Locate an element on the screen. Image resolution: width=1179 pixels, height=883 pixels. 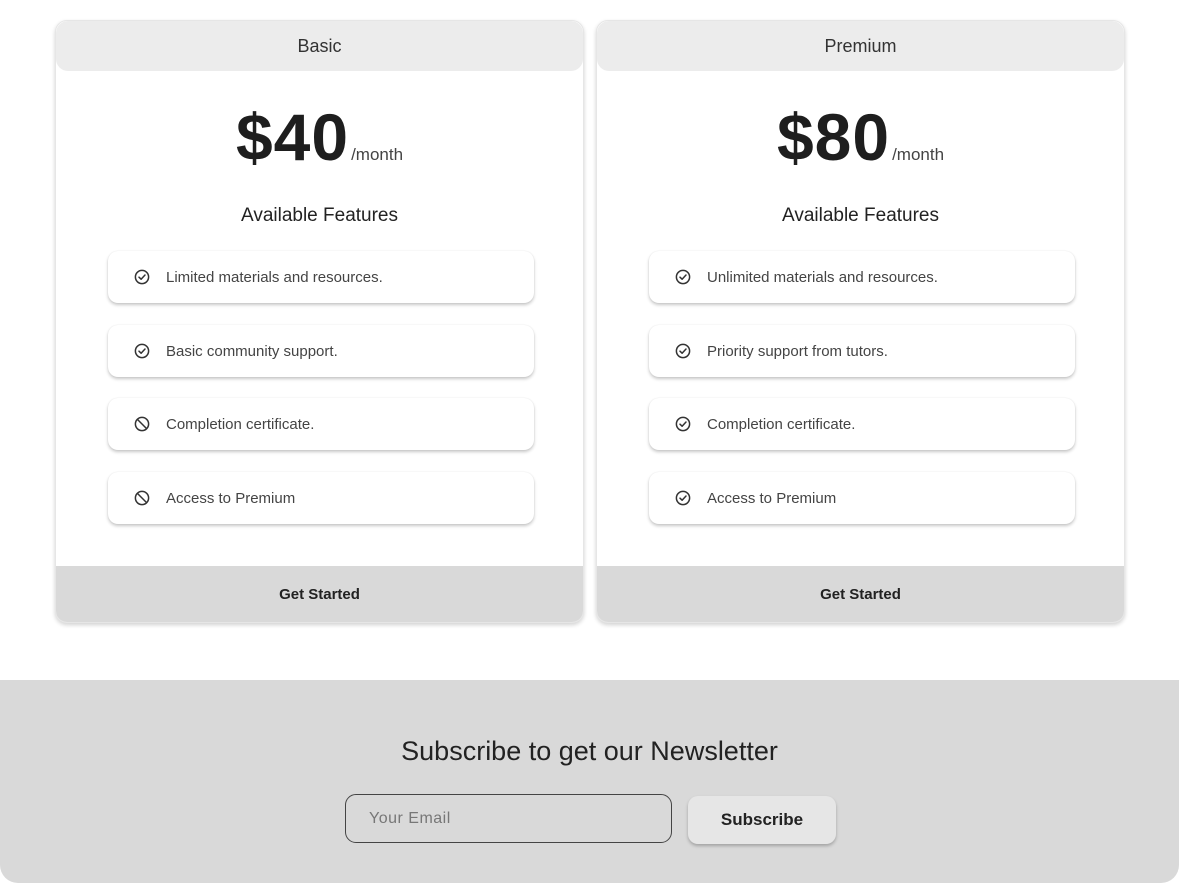
feature-text: Limited materials and resources. is located at coordinates (274, 277).